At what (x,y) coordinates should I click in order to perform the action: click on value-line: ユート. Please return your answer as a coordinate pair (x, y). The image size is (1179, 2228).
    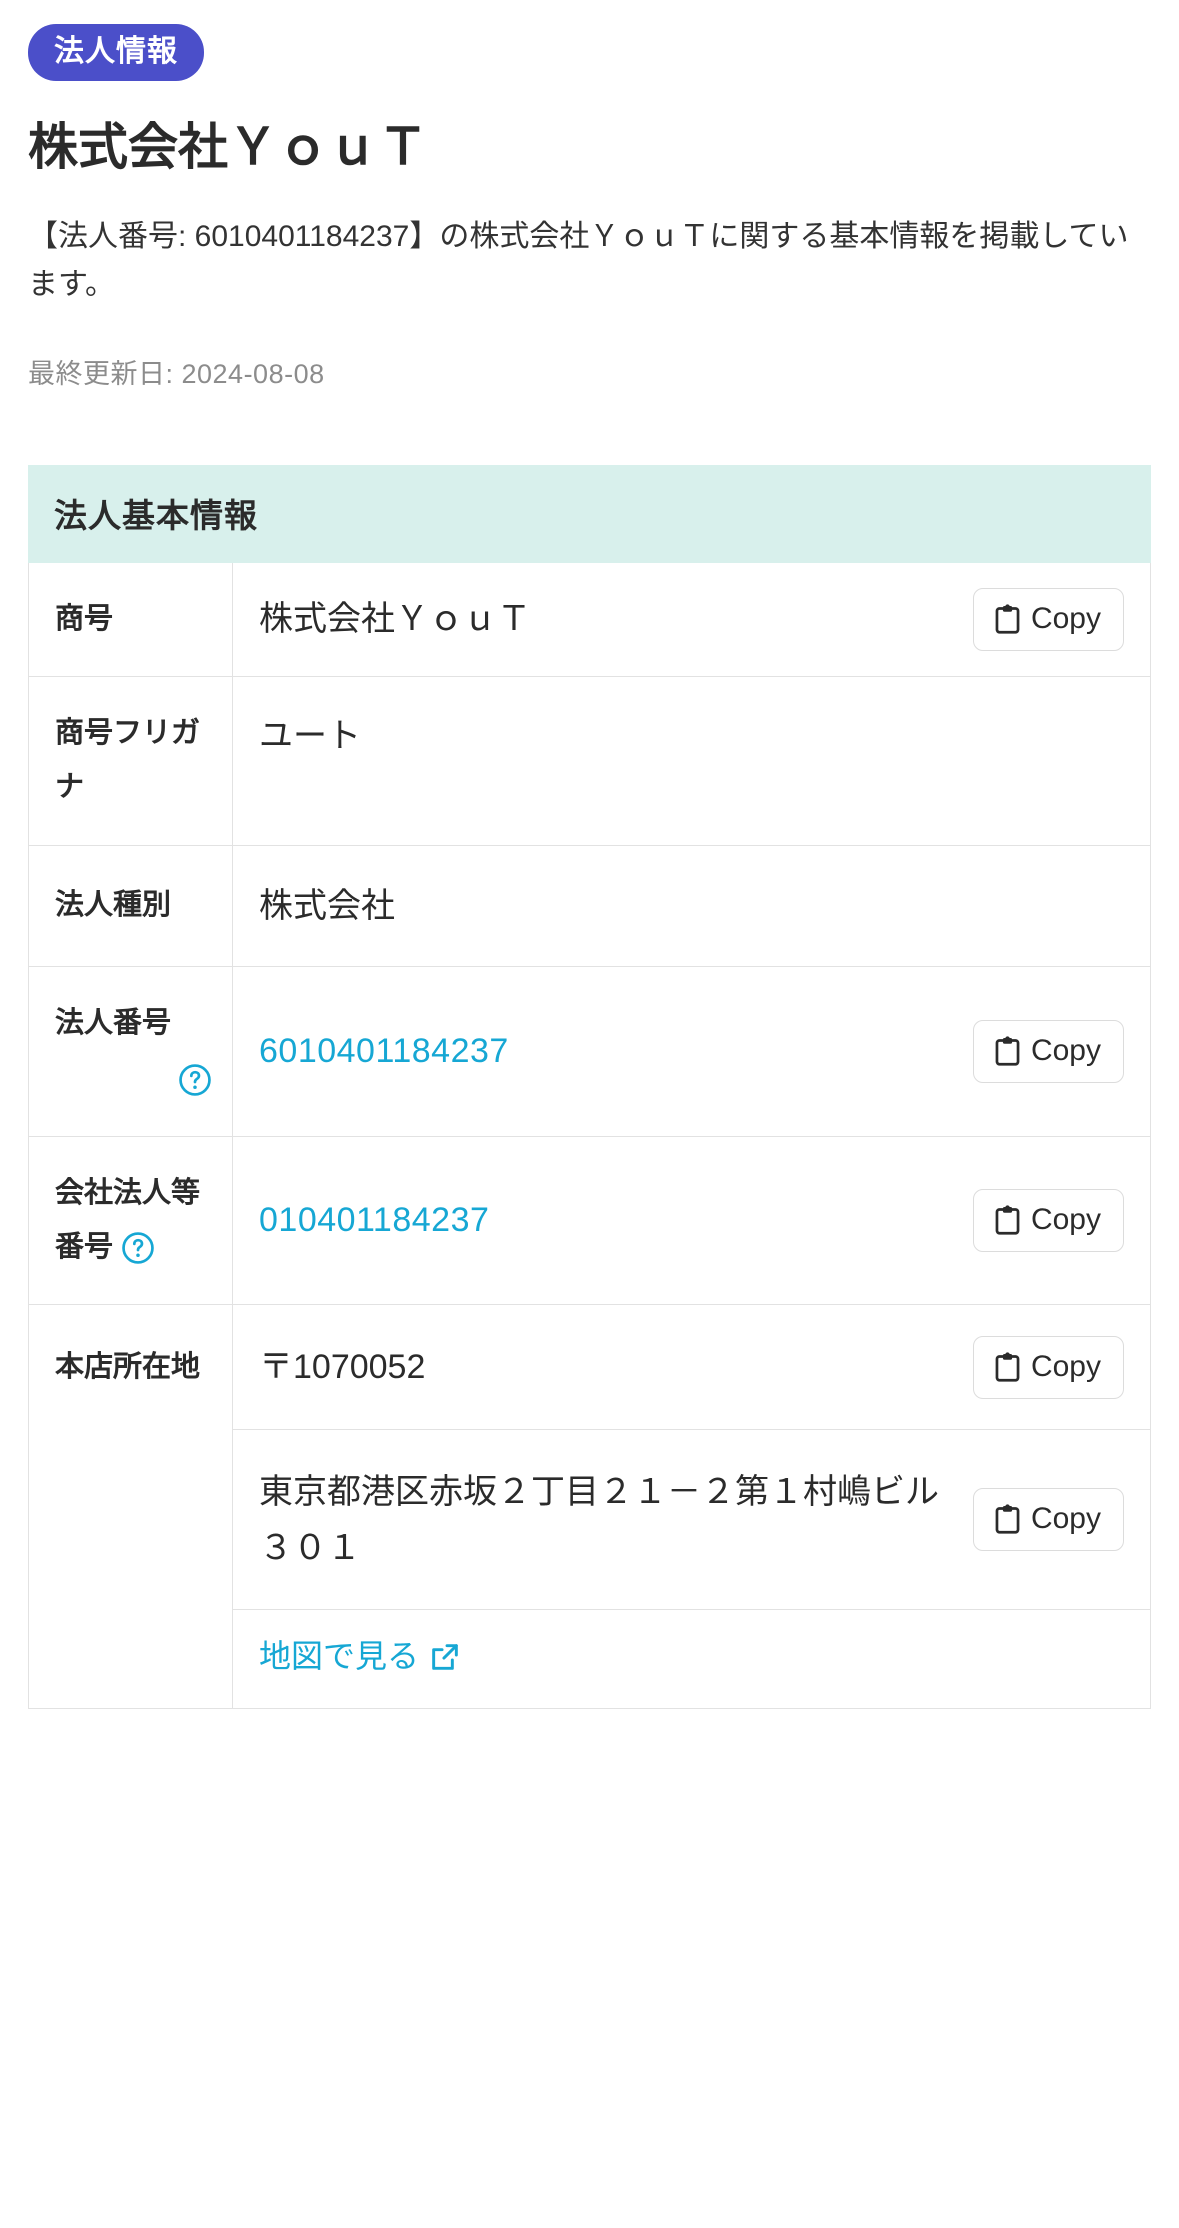
    Looking at the image, I should click on (691, 761).